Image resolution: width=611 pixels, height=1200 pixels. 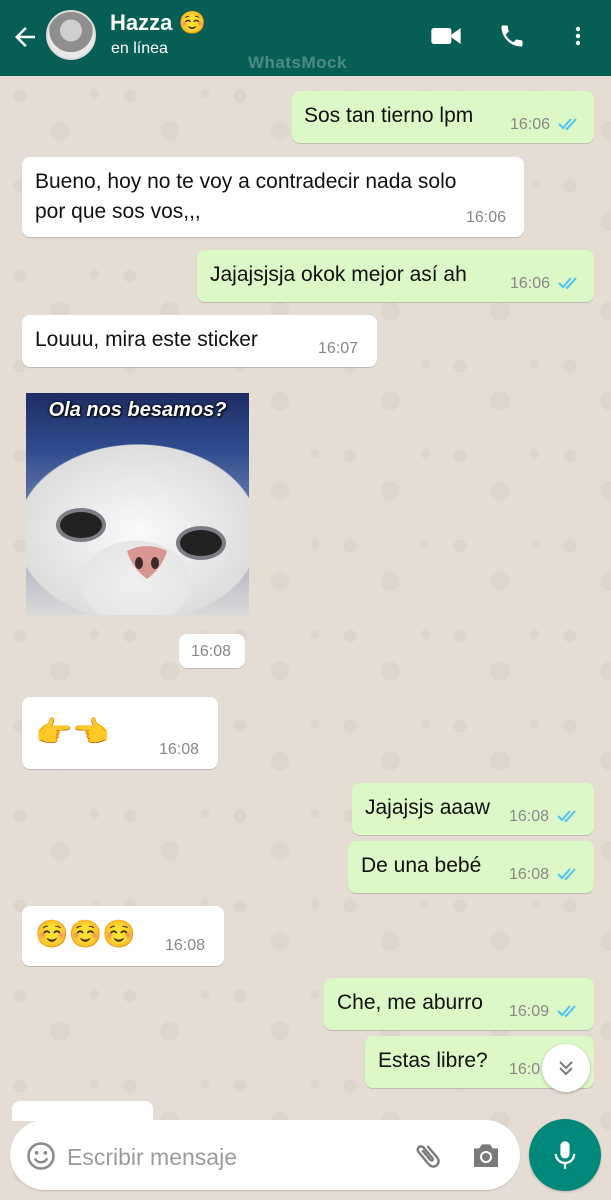 I want to click on message-bubble-outgoing: Che, me aburro 16:09, so click(x=459, y=1004).